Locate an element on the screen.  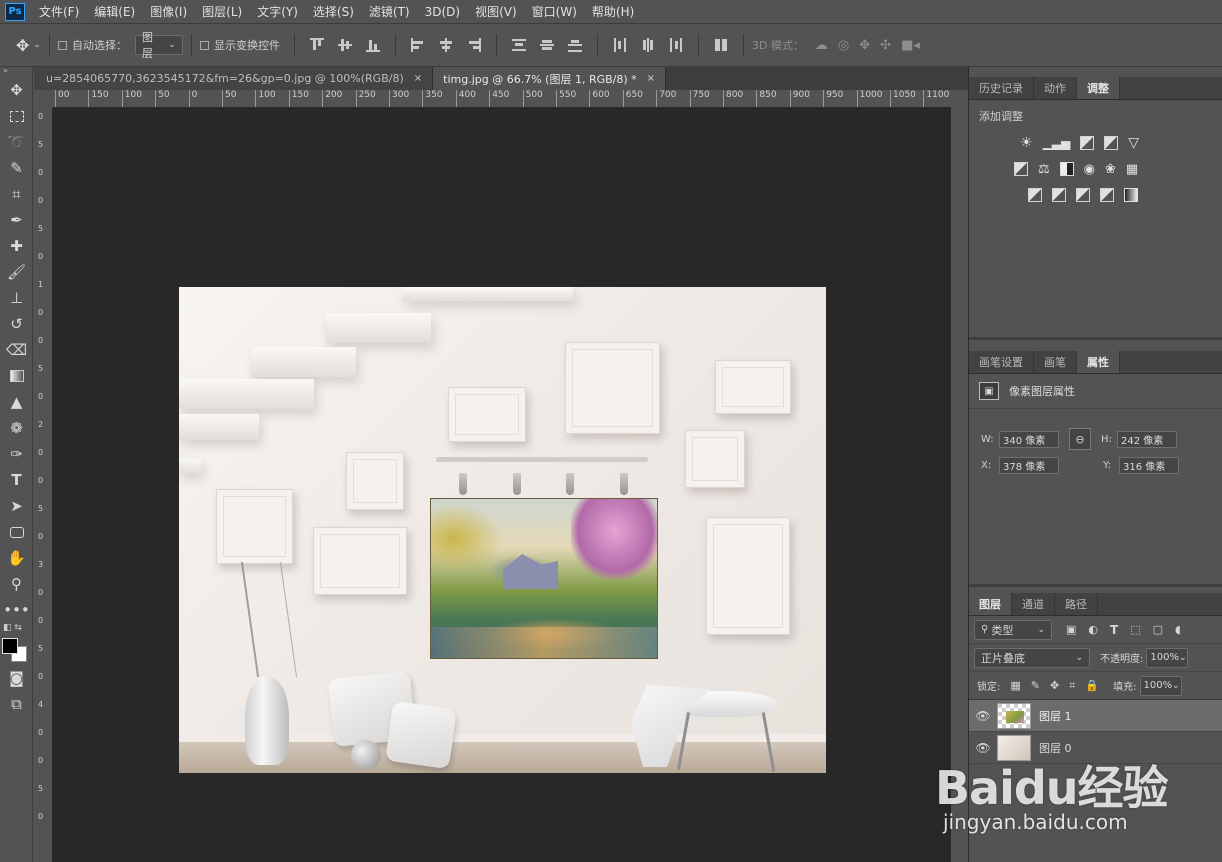
color-lookup-icon: ▦ is located at coordinates (1132, 169).